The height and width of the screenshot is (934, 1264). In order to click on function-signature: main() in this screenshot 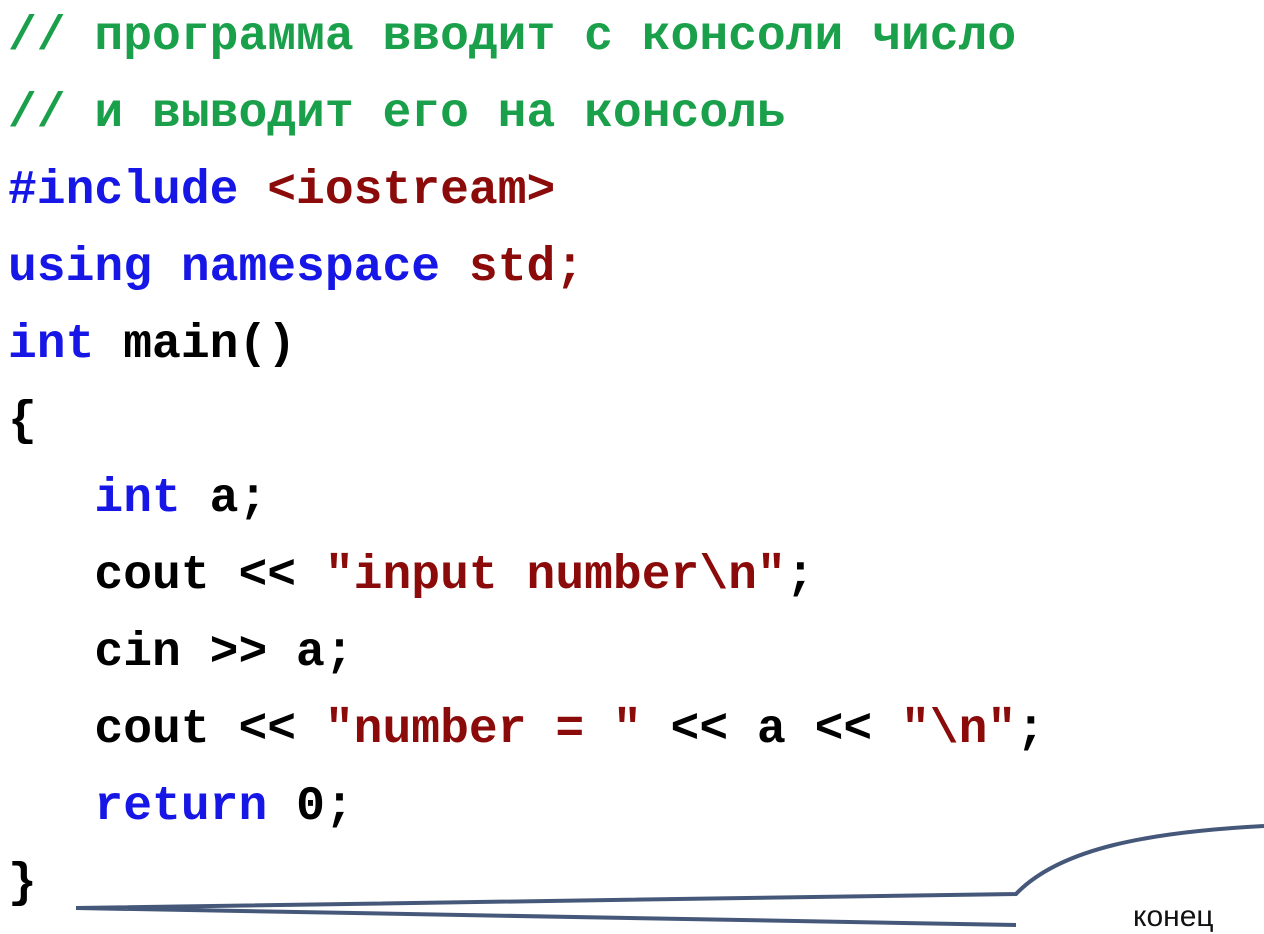, I will do `click(210, 345)`.